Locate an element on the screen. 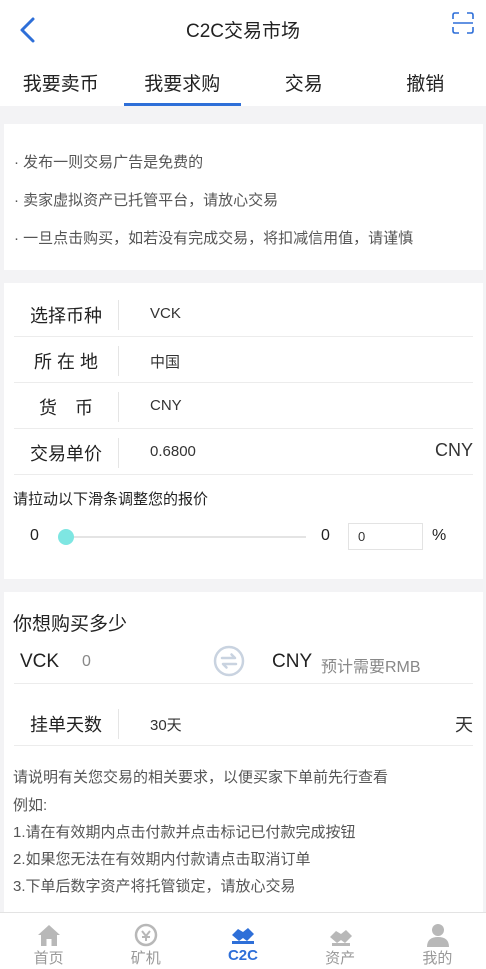 The image size is (486, 969). nav-label: 矿机 is located at coordinates (145, 958).